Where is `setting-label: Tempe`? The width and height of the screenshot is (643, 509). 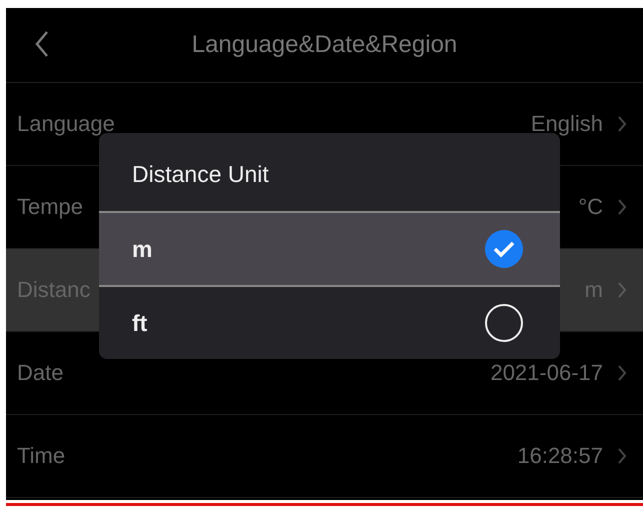
setting-label: Tempe is located at coordinates (50, 207).